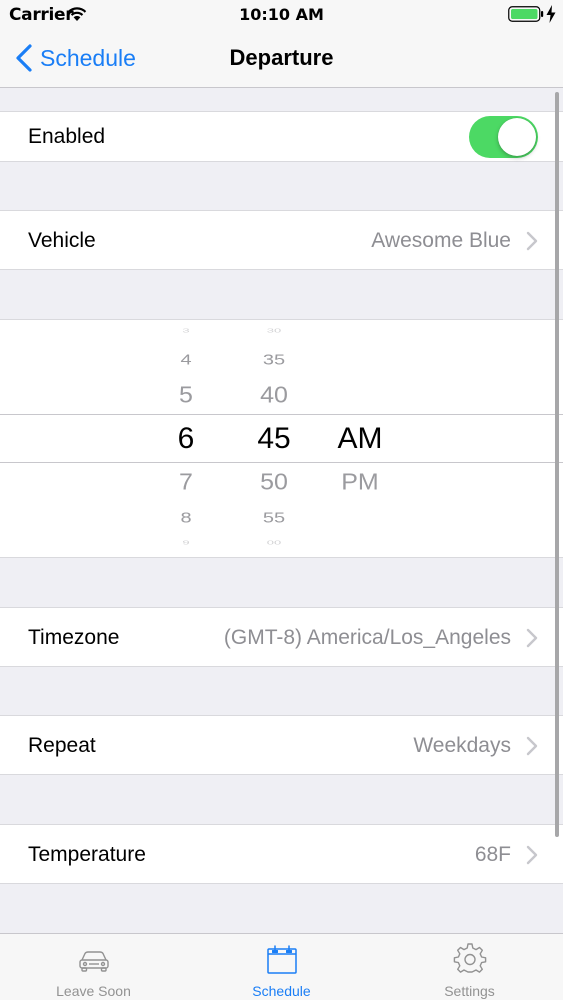 This screenshot has height=1000, width=563. What do you see at coordinates (274, 542) in the screenshot?
I see `minute-edge-value: 00` at bounding box center [274, 542].